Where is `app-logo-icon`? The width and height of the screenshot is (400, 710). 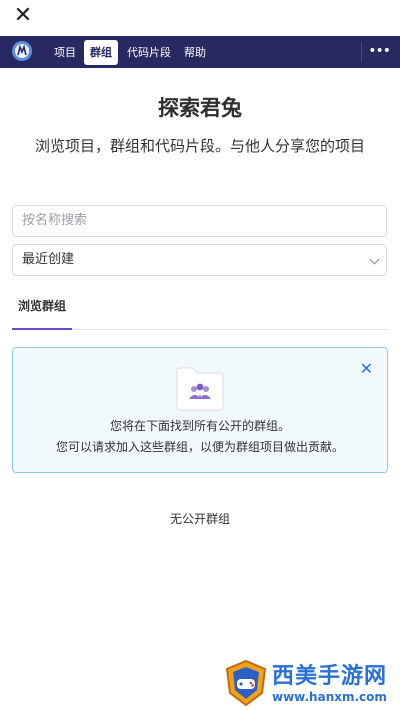
app-logo-icon is located at coordinates (22, 51).